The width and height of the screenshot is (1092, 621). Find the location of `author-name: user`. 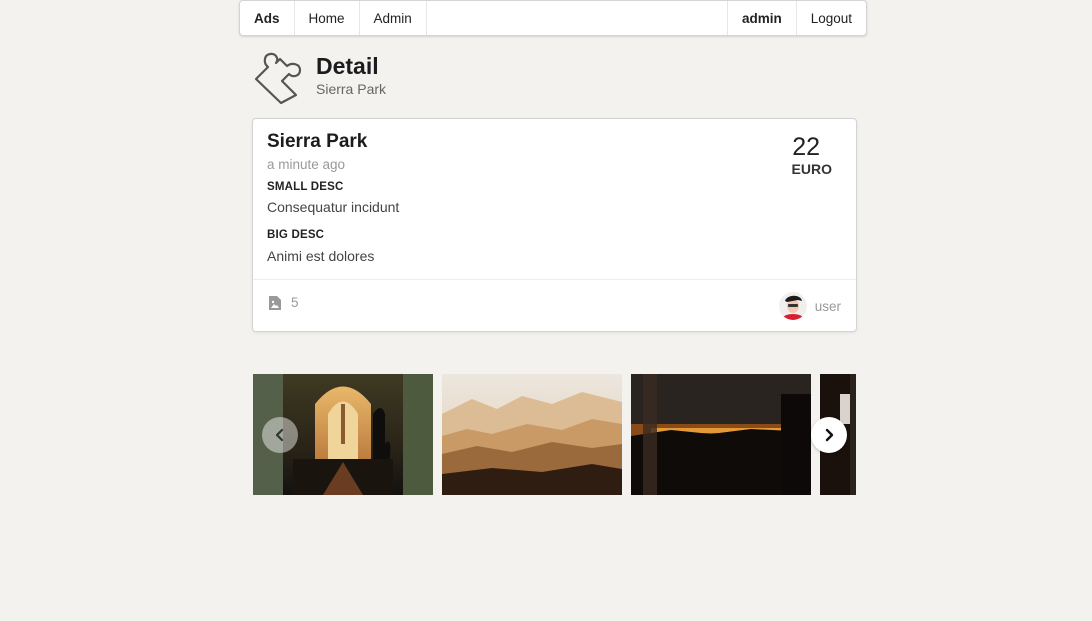

author-name: user is located at coordinates (827, 306).